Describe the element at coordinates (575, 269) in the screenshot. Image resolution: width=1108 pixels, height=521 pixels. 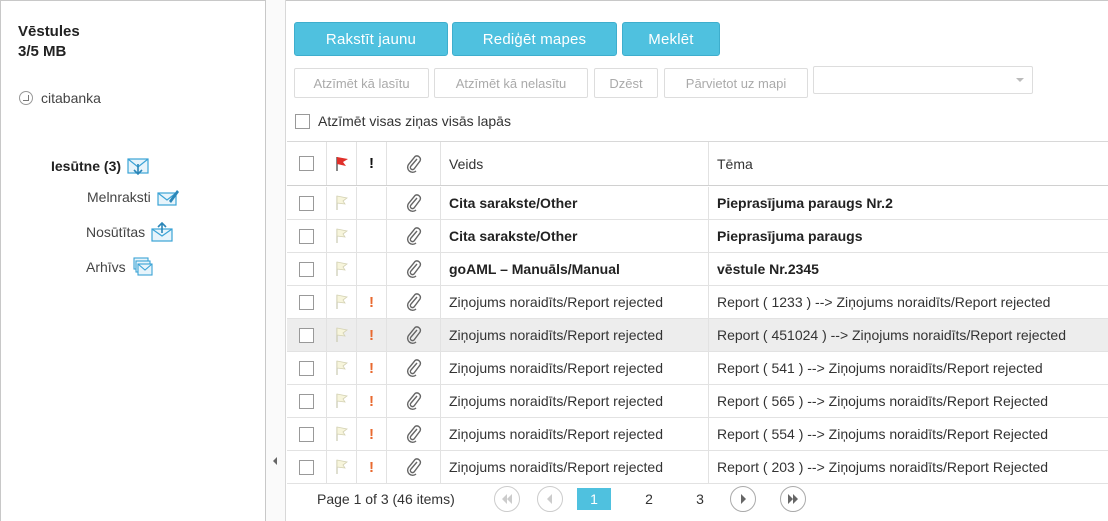
I see `row-type: goAML – Manuāls/Manual` at that location.